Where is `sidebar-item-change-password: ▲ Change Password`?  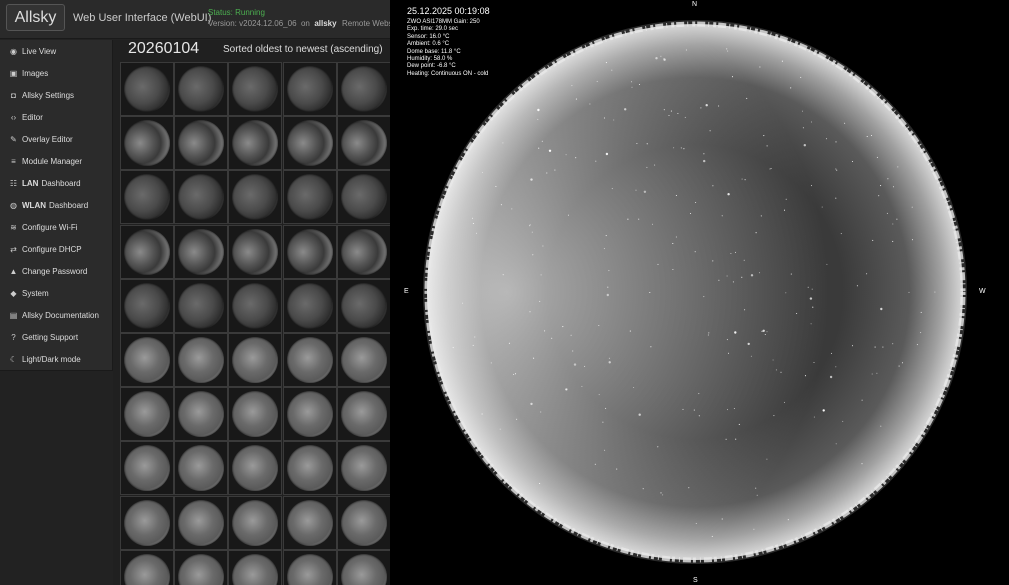
sidebar-item-change-password: ▲ Change Password is located at coordinates (56, 271).